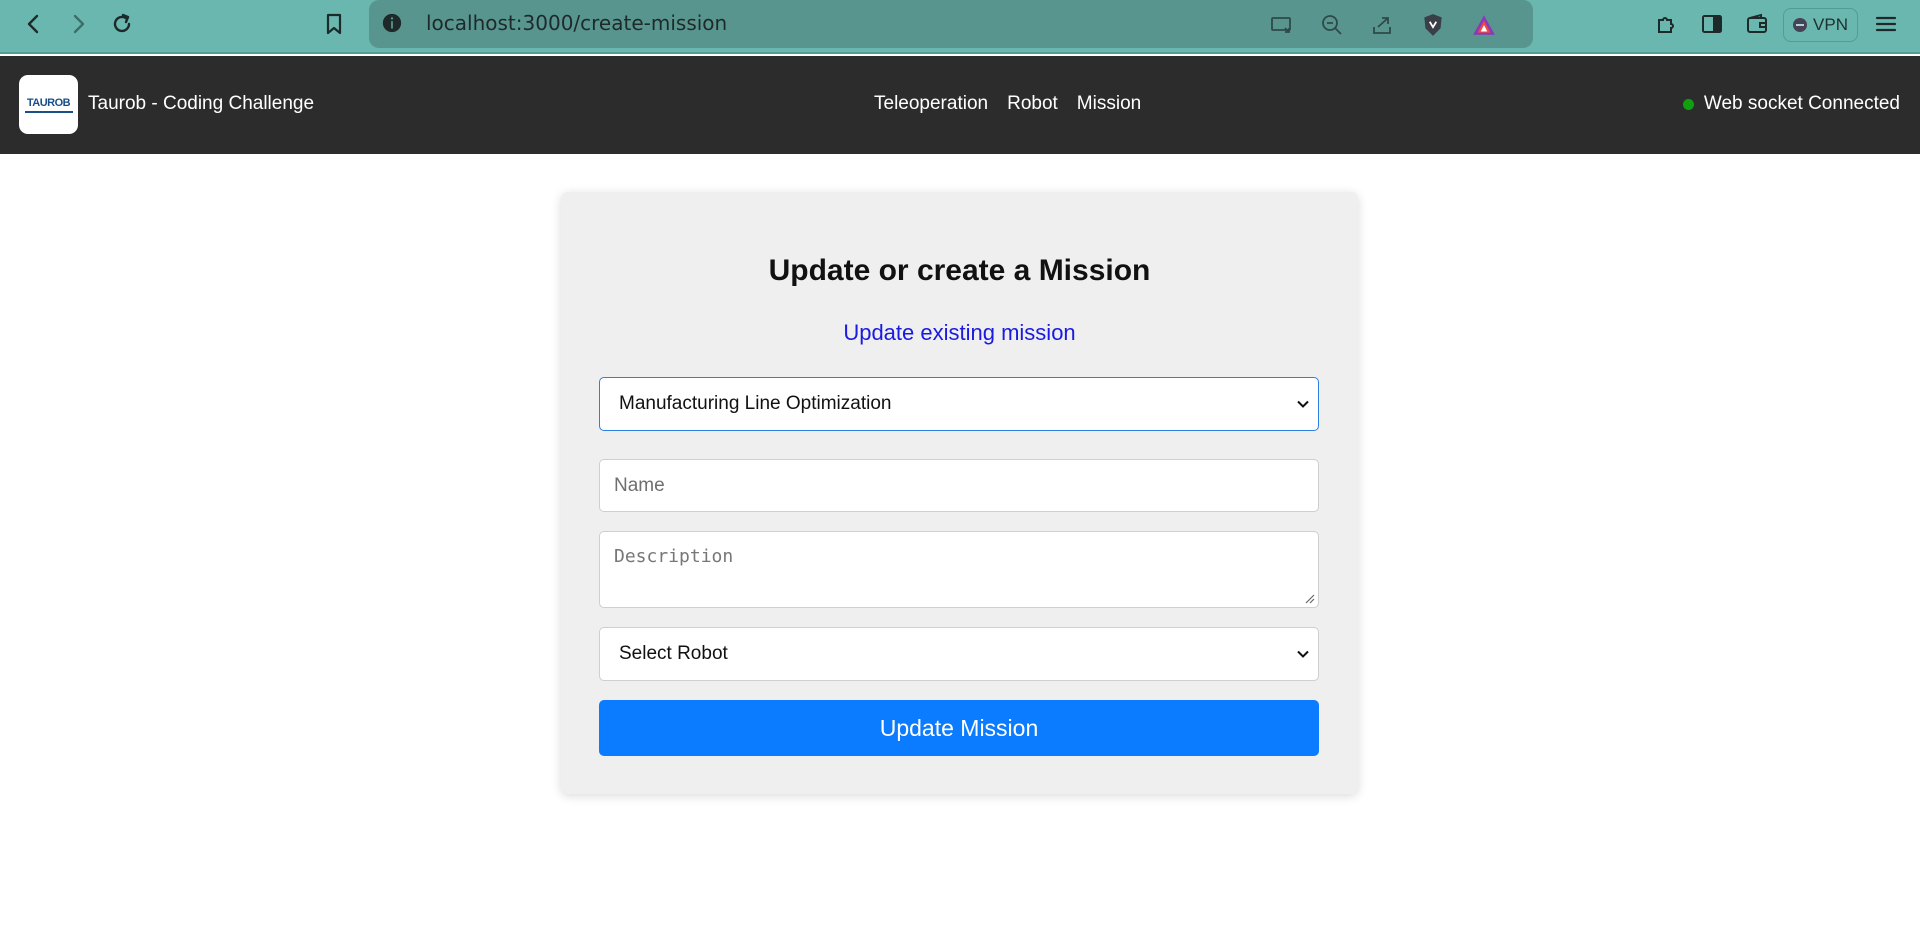  Describe the element at coordinates (1801, 103) in the screenshot. I see `websocket-status-text: Web socket Connected` at that location.